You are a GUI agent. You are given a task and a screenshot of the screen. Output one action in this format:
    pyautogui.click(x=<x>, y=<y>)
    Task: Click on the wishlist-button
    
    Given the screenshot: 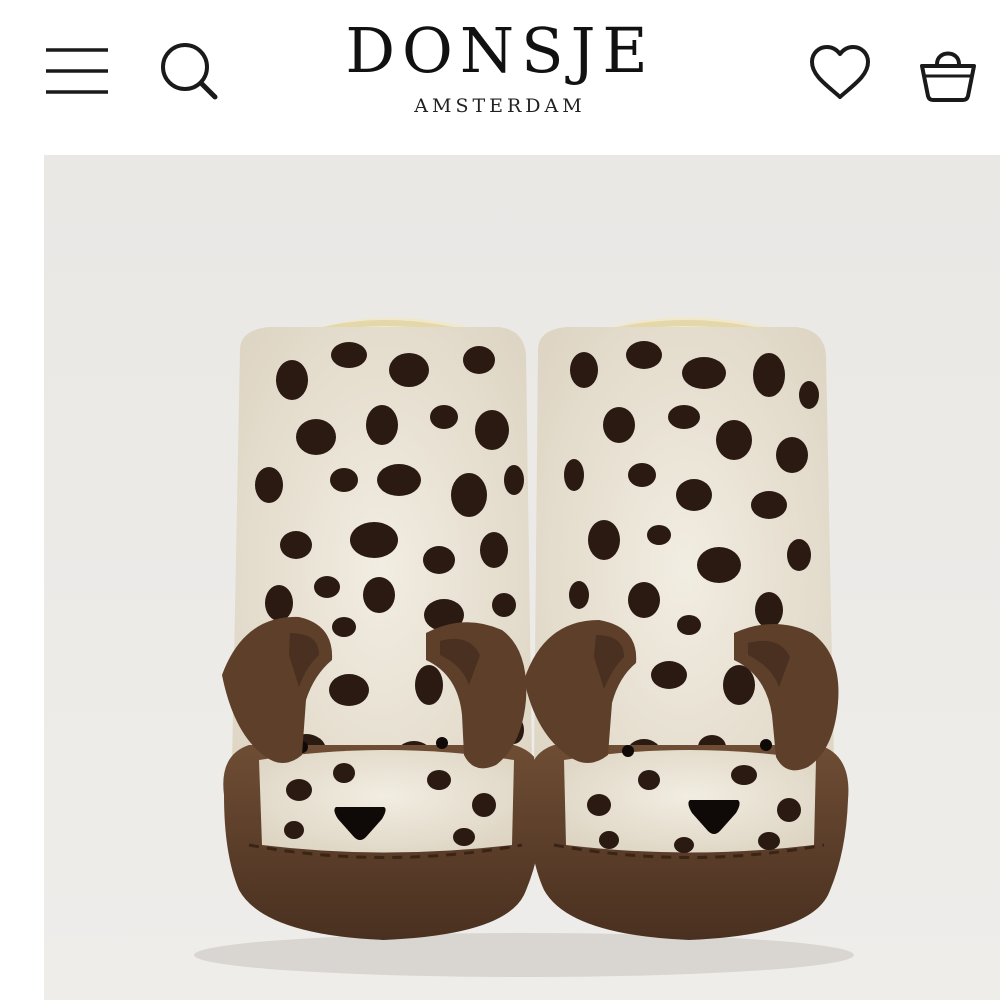 What is the action you would take?
    pyautogui.click(x=840, y=73)
    